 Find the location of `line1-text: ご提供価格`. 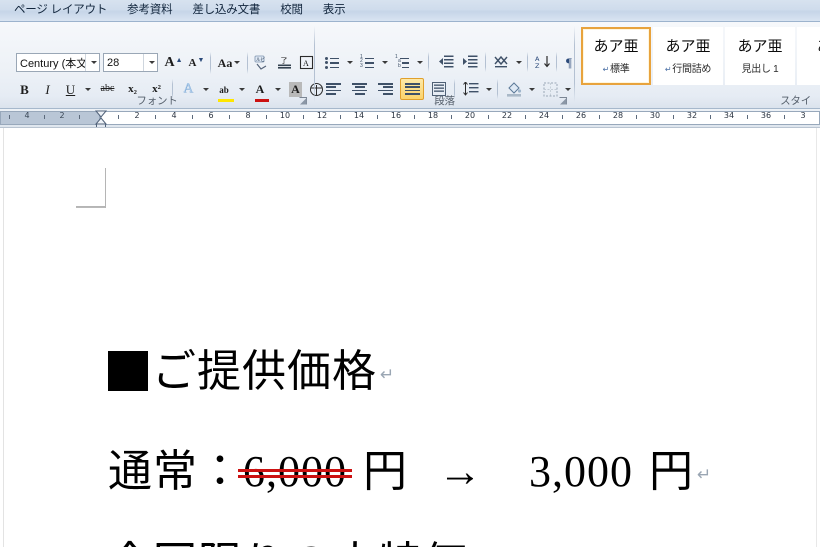

line1-text: ご提供価格 is located at coordinates (264, 371).